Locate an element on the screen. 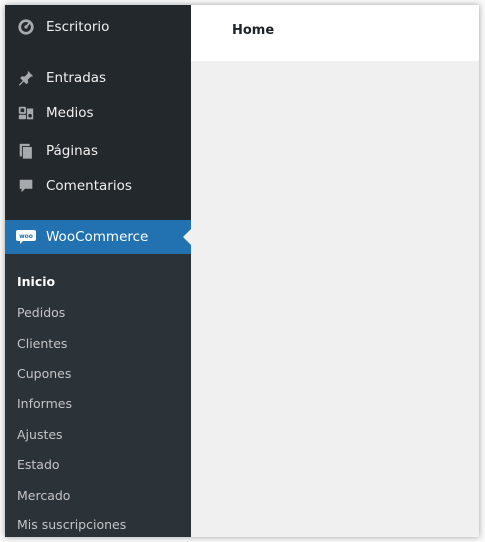 The height and width of the screenshot is (542, 485). svg-text: woo is located at coordinates (26, 236).